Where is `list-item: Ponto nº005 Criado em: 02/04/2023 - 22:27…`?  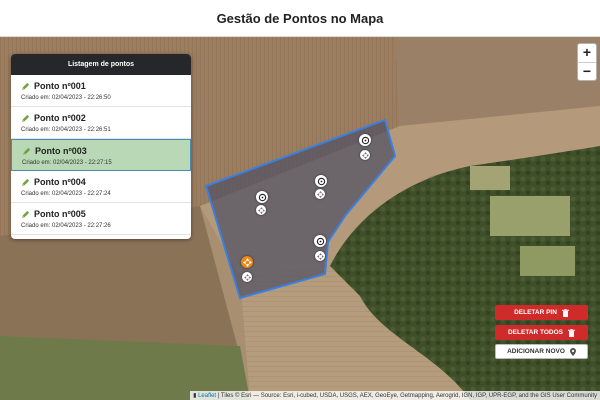 list-item: Ponto nº005 Criado em: 02/04/2023 - 22:27… is located at coordinates (101, 219).